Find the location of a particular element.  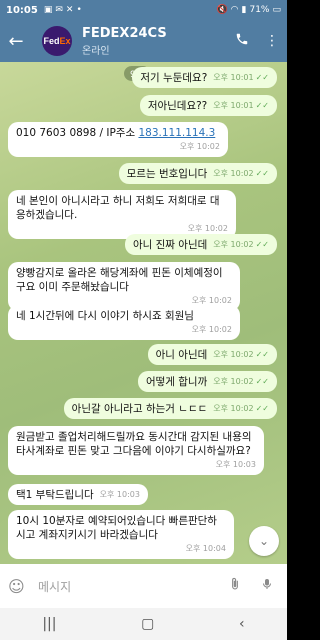

message-bubble-out: 모르는 번호입니다 오후 10:02 ✓✓ is located at coordinates (197, 173).